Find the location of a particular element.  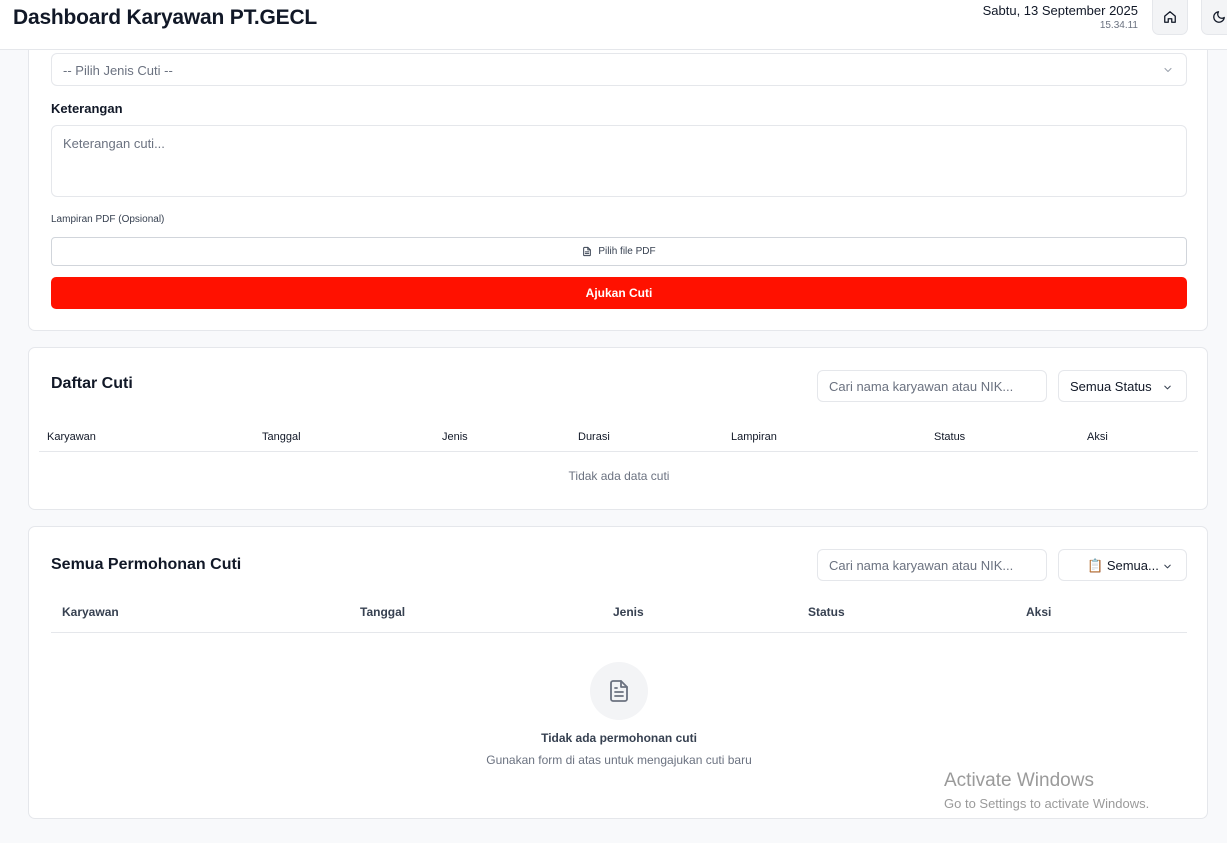

empty-state-text: Tidak ada data cuti is located at coordinates (619, 476).